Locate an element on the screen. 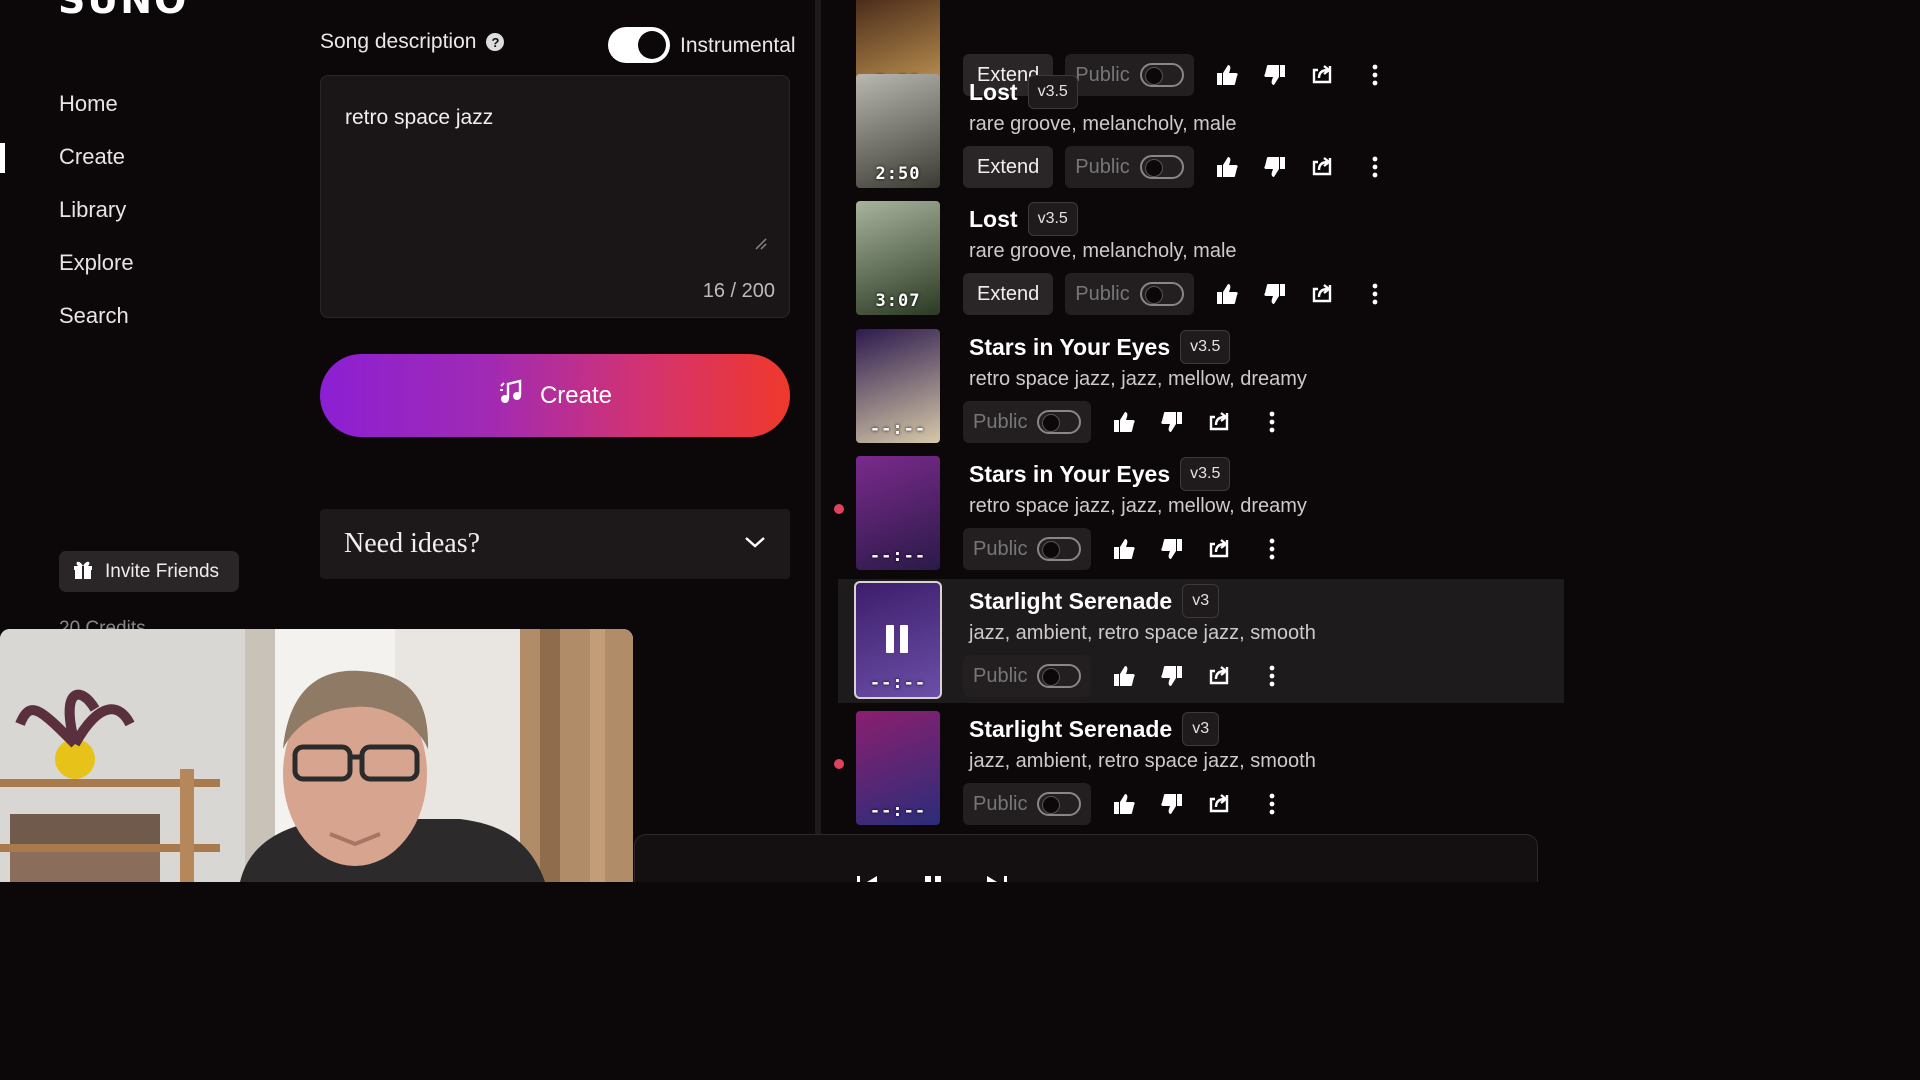  song-actions: Public is located at coordinates (1135, 422).